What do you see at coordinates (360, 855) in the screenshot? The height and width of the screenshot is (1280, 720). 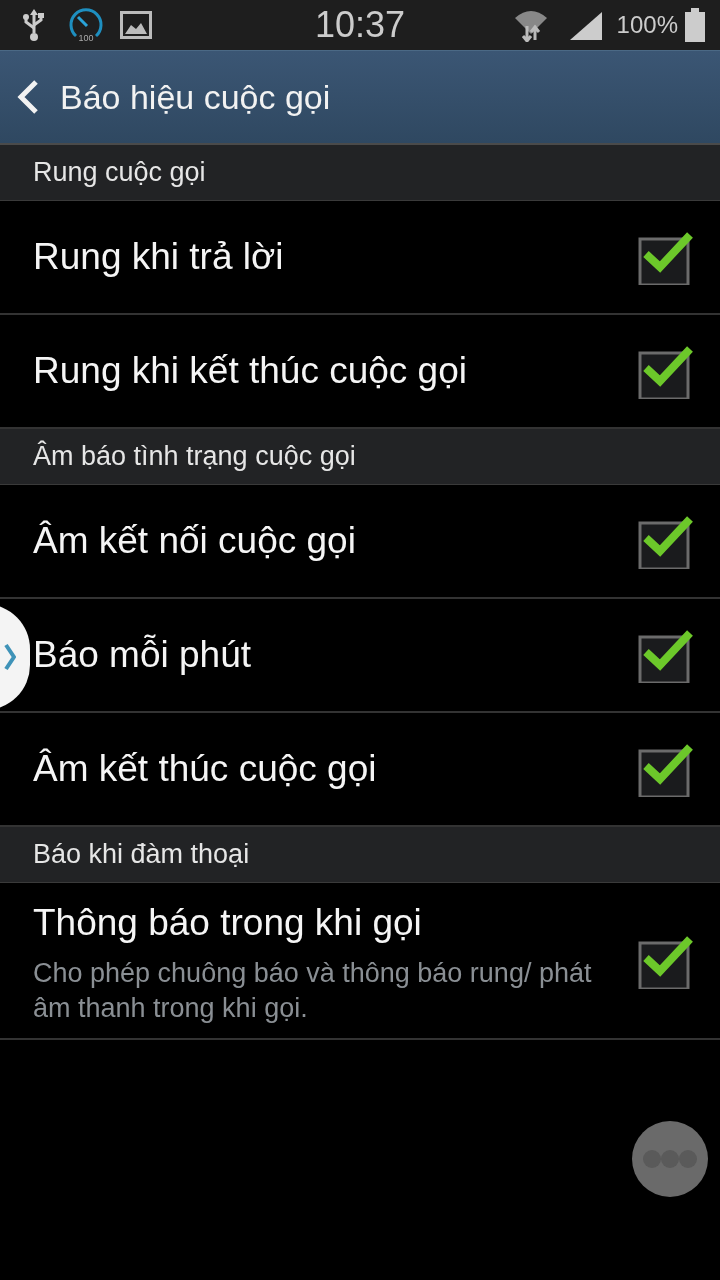 I see `section-header: Báo khi đàm thoại` at bounding box center [360, 855].